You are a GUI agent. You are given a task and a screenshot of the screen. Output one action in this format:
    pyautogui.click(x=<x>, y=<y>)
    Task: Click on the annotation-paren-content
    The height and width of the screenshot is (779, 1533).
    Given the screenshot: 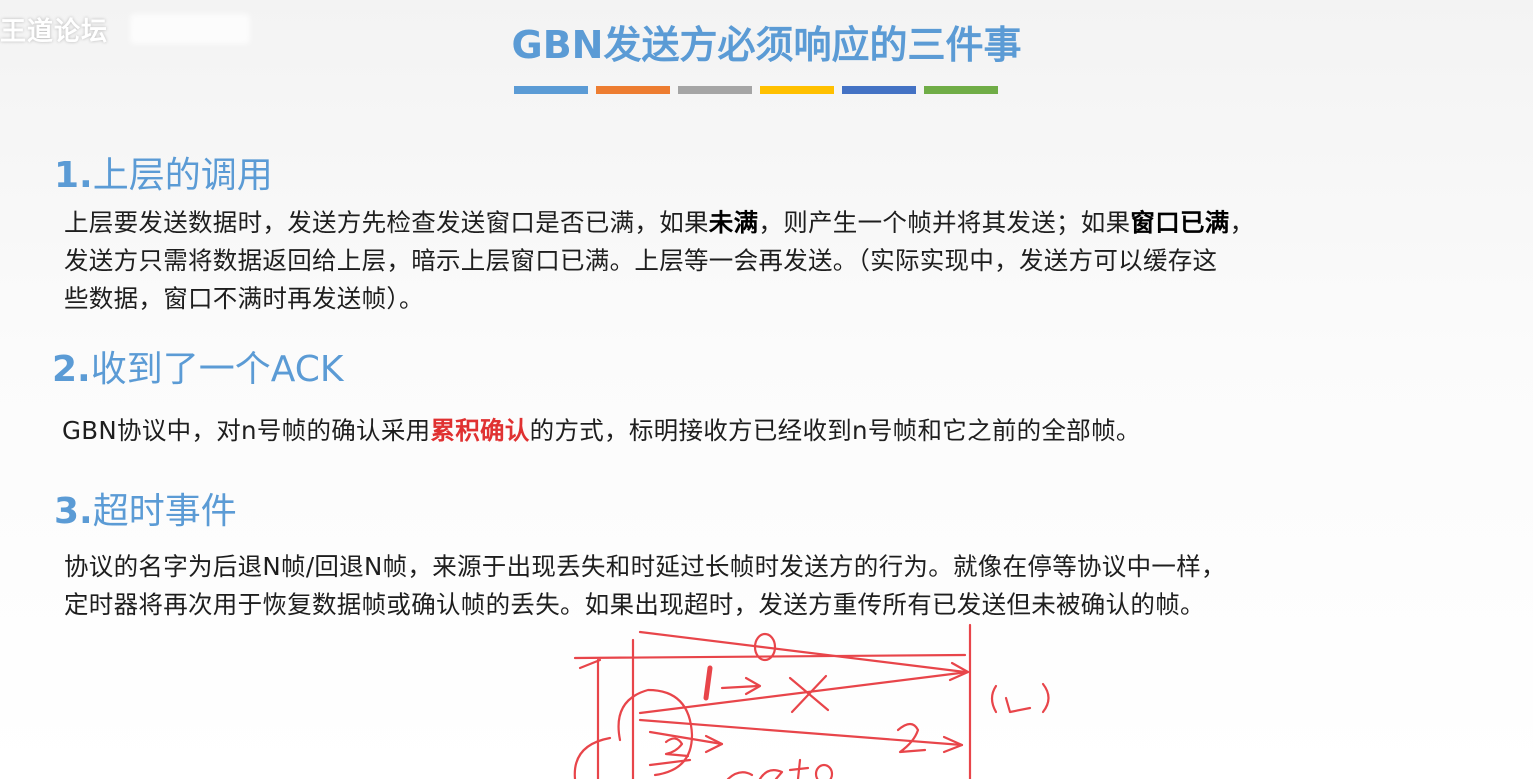 What is the action you would take?
    pyautogui.click(x=1018, y=705)
    